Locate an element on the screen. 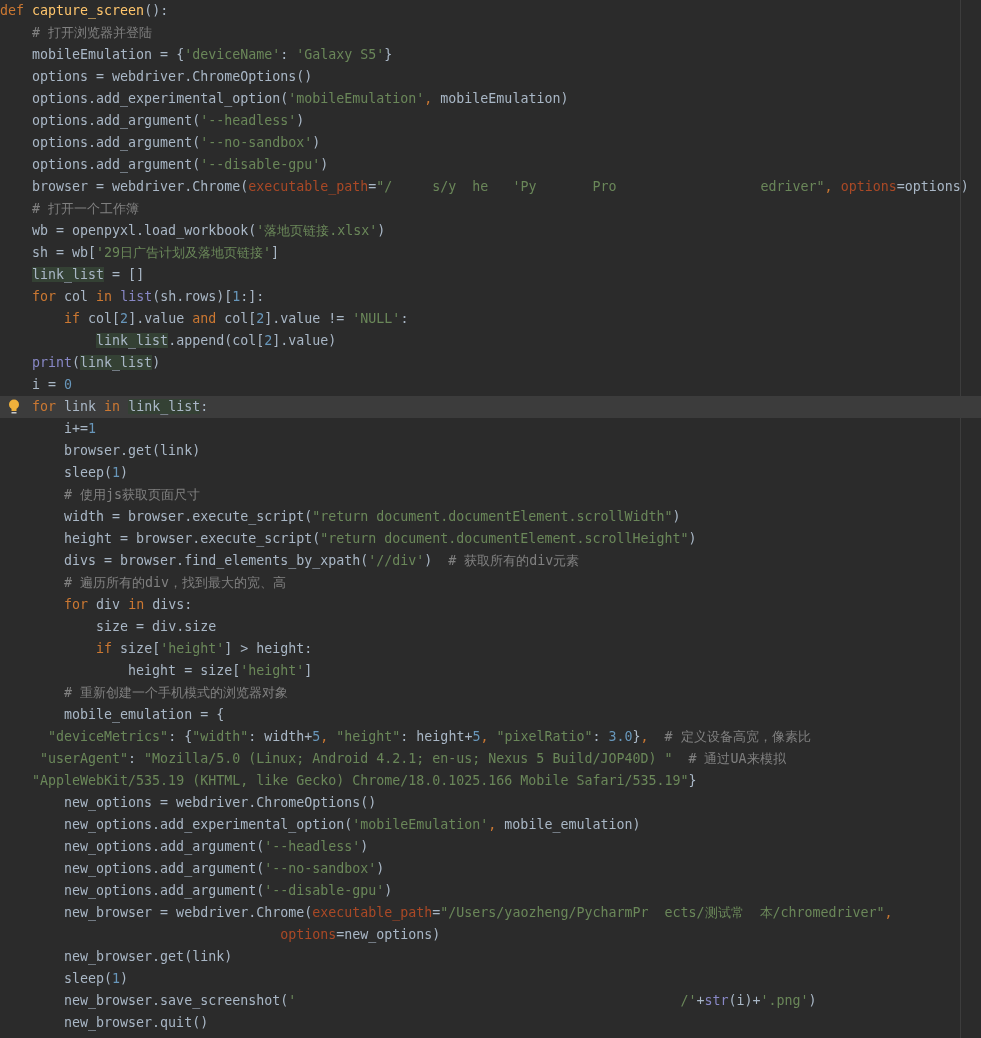 The image size is (981, 1038). code-line: options = webdriver.ChromeOptions() is located at coordinates (172, 77).